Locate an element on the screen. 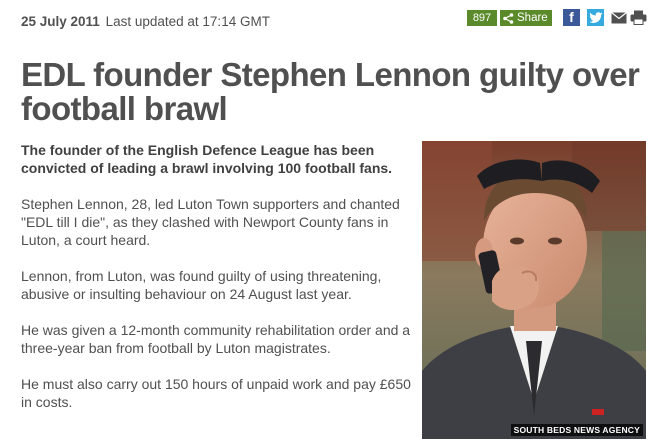 The image size is (658, 446). share-icon is located at coordinates (508, 18).